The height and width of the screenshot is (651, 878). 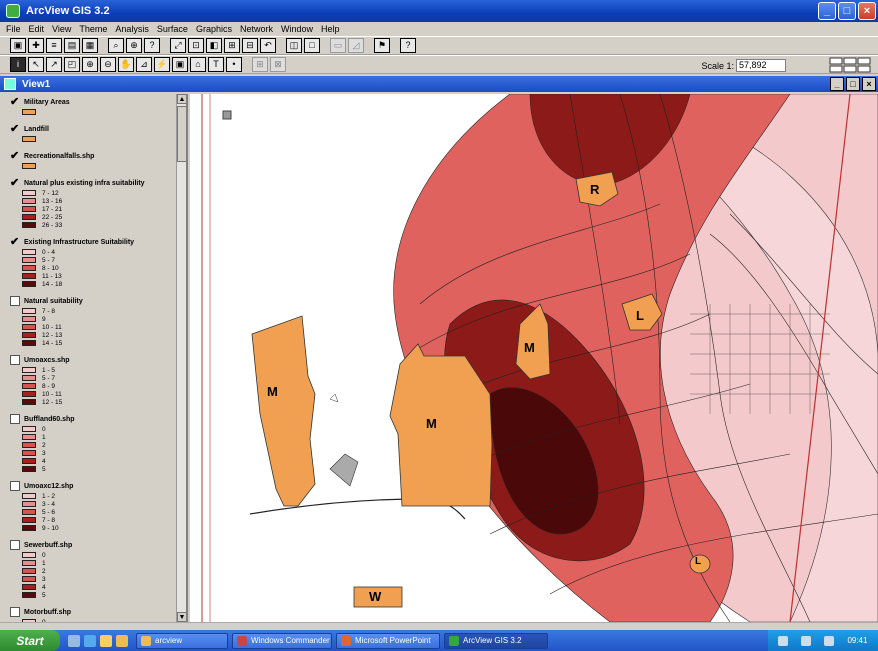 I want to click on toc-layer-header: Sewerbuff.shp, so click(x=92, y=545).